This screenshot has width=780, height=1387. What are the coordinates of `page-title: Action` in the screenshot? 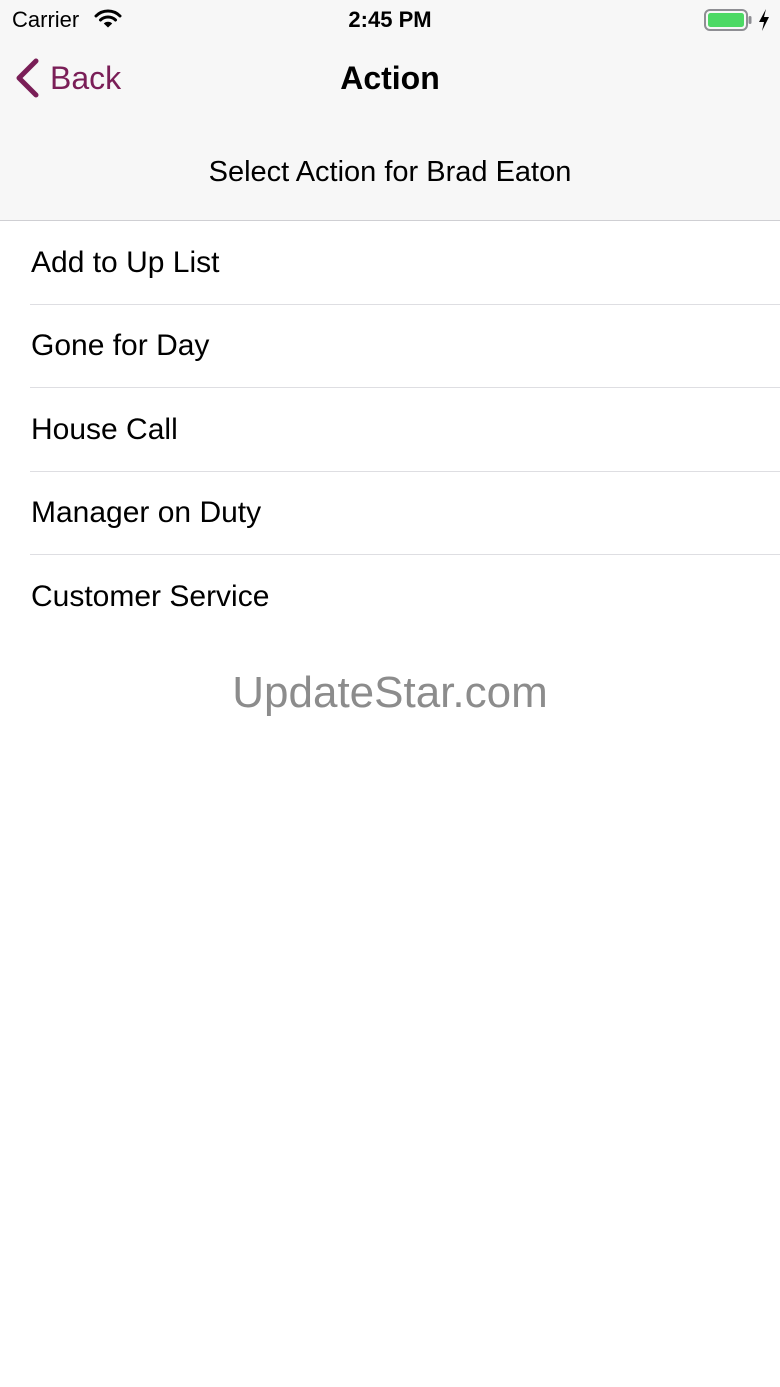 It's located at (390, 78).